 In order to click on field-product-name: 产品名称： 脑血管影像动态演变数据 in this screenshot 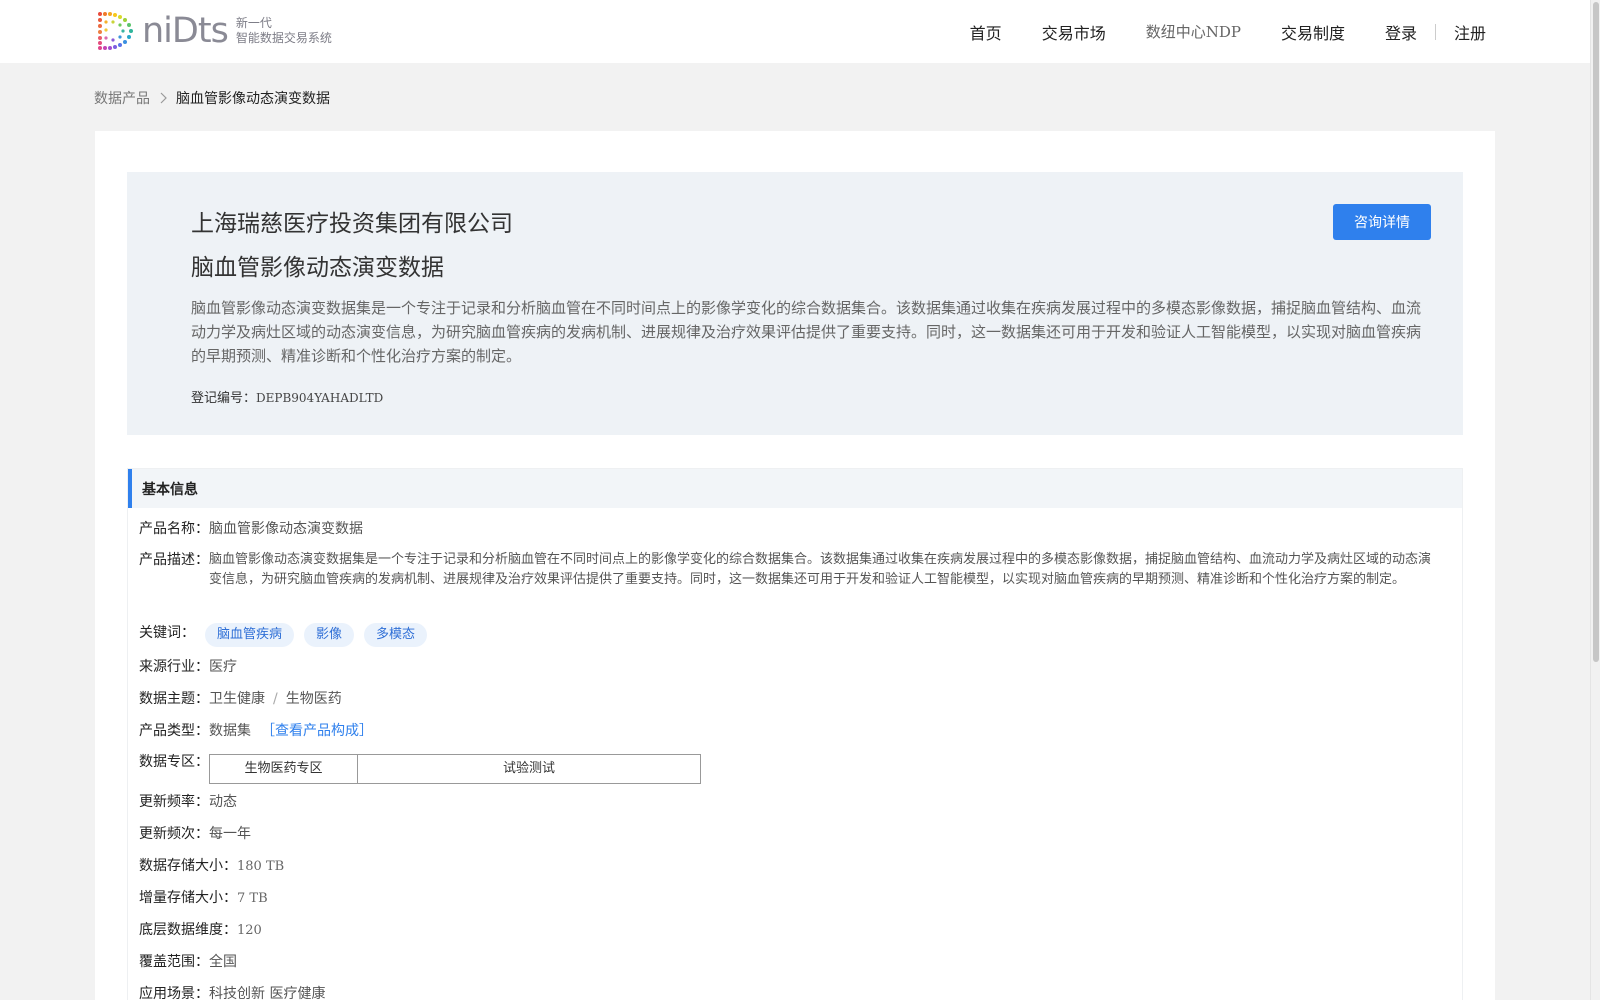, I will do `click(251, 529)`.